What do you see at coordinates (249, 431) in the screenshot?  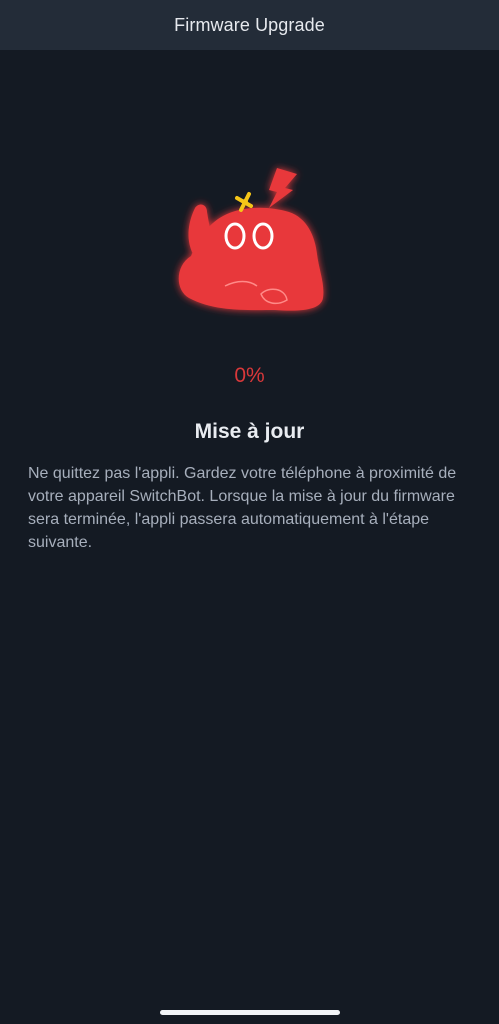 I see `update-heading: Mise à jour` at bounding box center [249, 431].